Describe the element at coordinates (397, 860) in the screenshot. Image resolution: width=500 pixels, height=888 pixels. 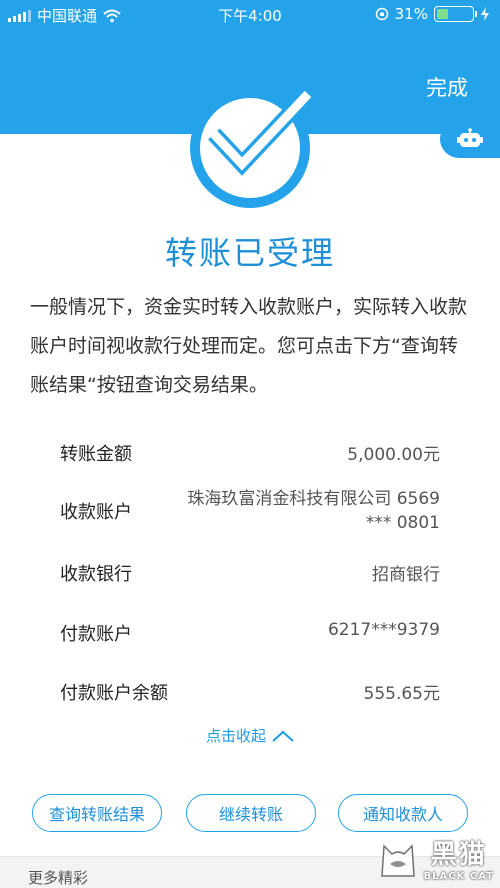
I see `cat-logo-icon` at that location.